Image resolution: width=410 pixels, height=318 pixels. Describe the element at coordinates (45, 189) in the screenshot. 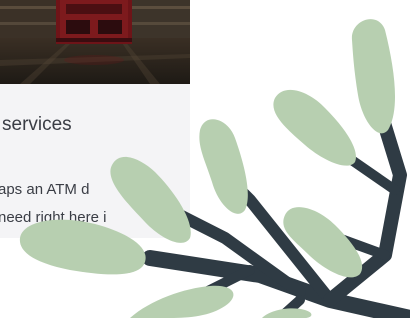

I see `card-description-line-1: aps an ATM d` at that location.